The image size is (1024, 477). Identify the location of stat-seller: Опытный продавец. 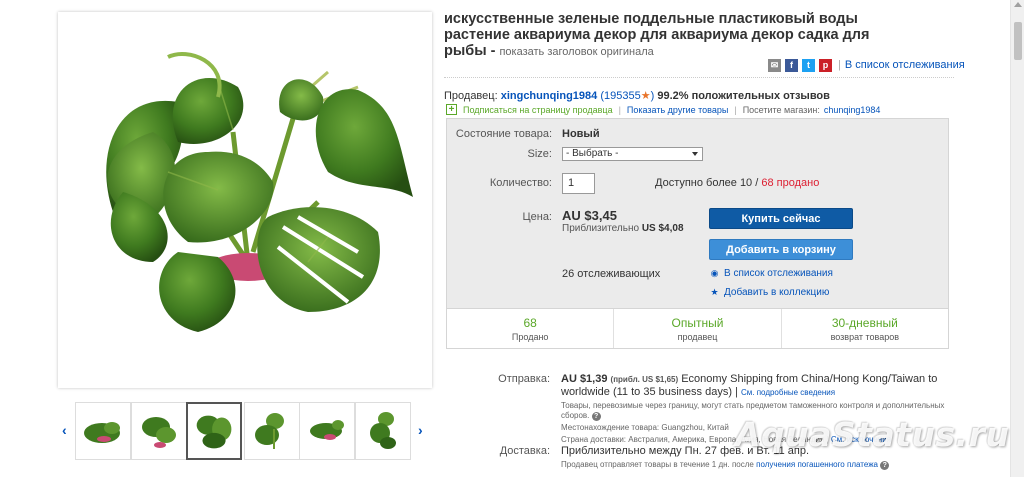
(698, 328).